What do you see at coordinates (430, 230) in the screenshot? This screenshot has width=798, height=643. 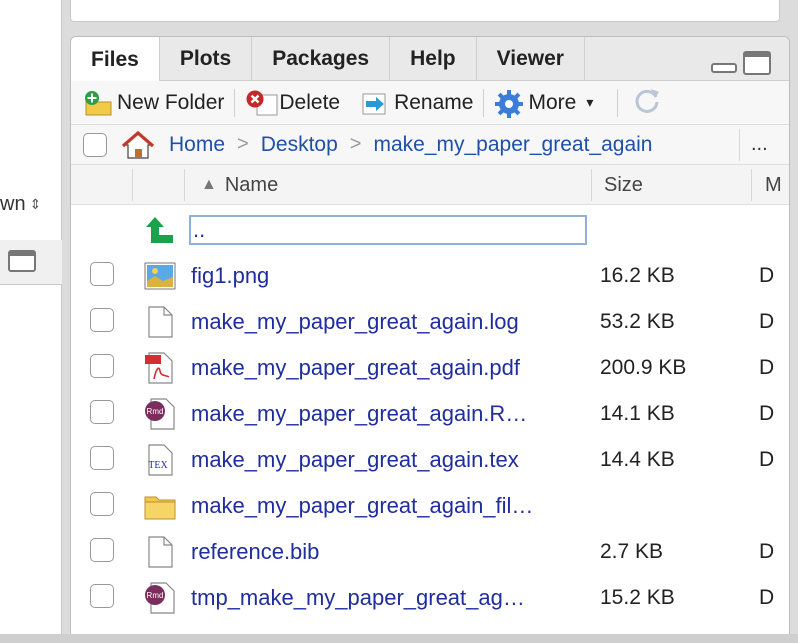 I see `updir-row: ..` at bounding box center [430, 230].